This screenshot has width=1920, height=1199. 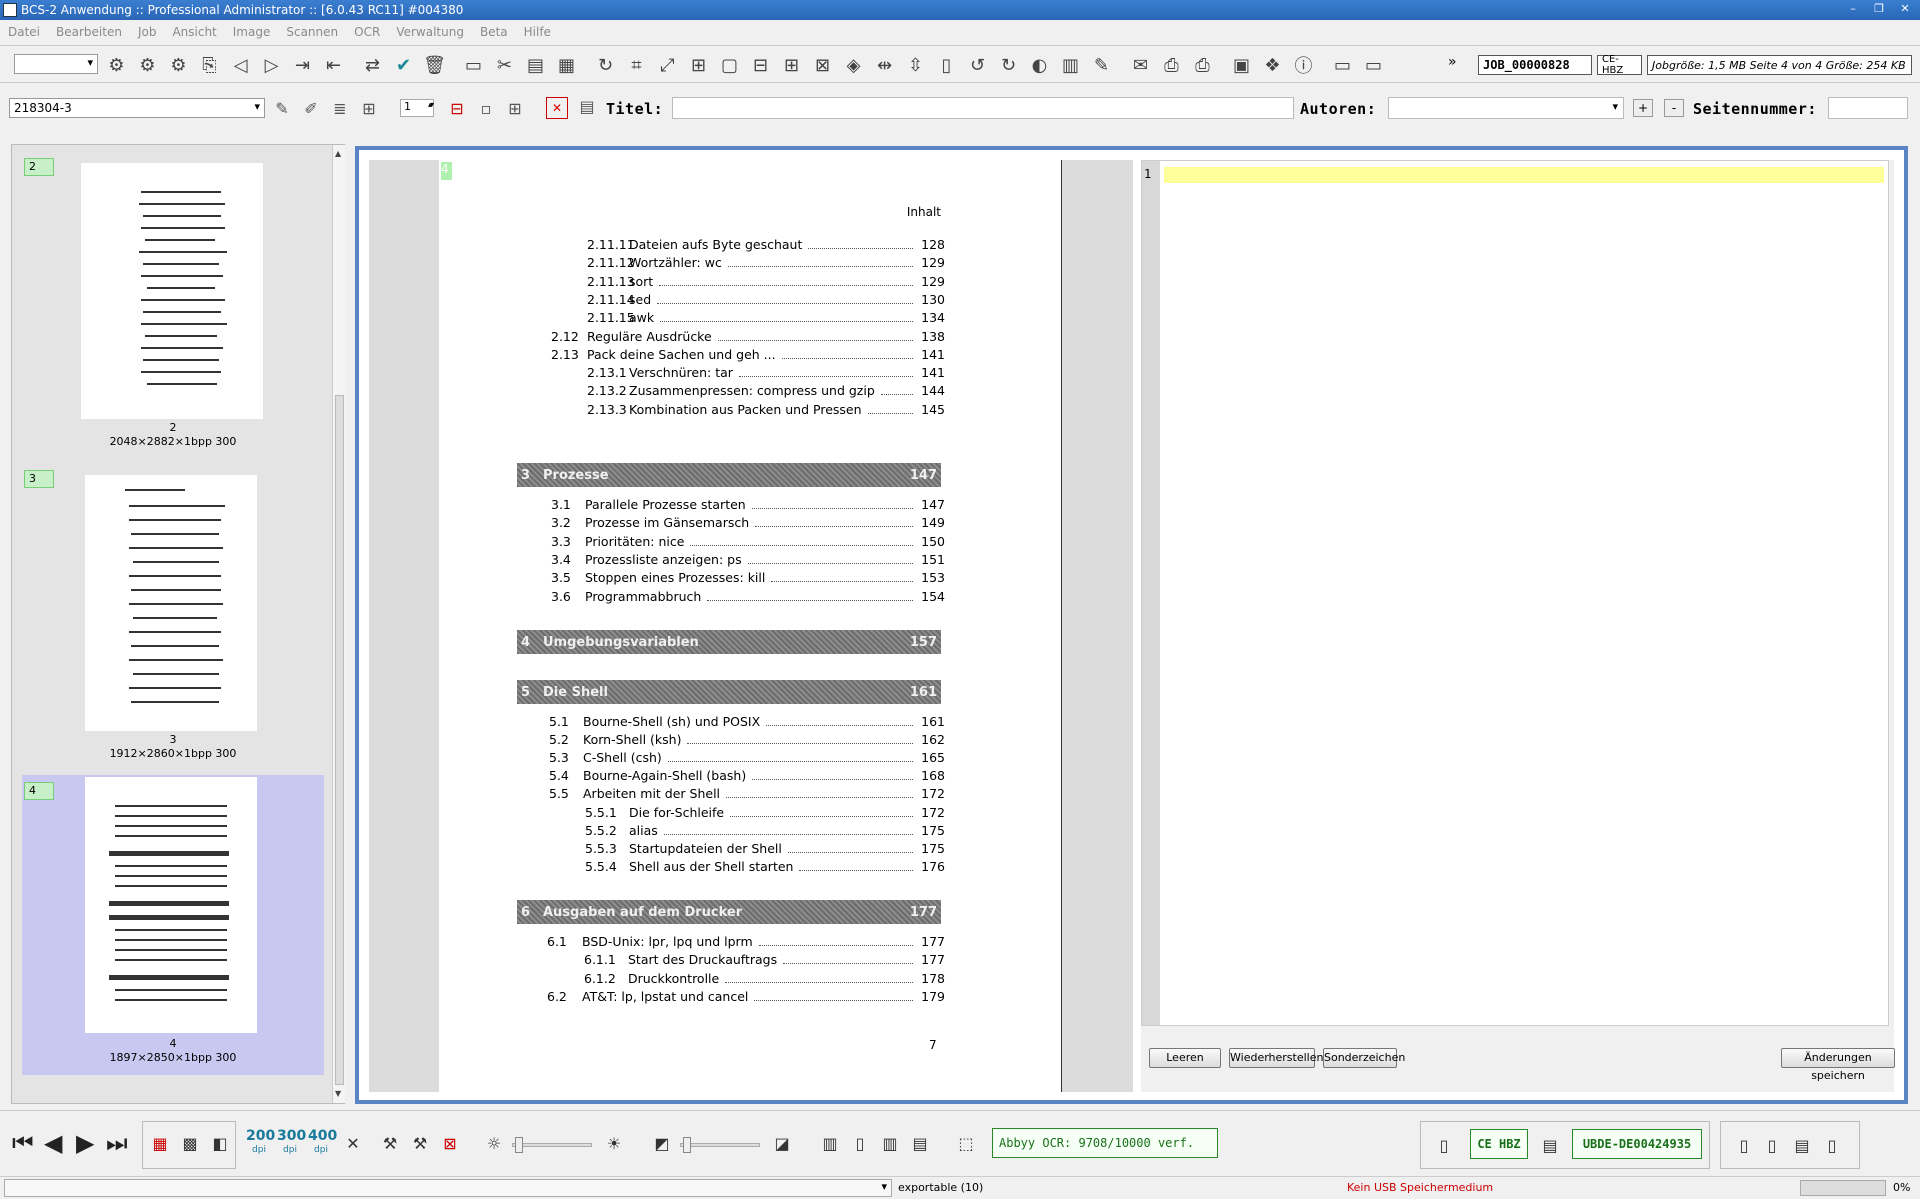 I want to click on leeren-button: Leeren, so click(x=1185, y=1058).